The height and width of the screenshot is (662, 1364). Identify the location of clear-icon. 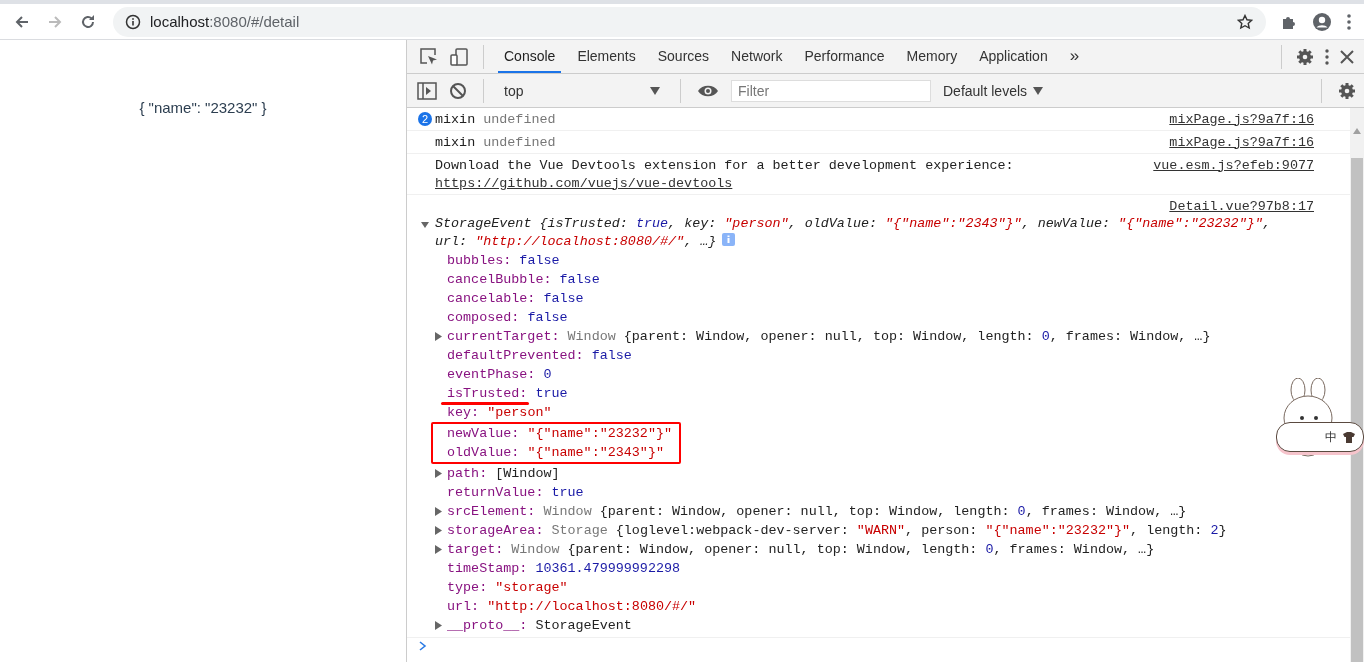
(458, 90).